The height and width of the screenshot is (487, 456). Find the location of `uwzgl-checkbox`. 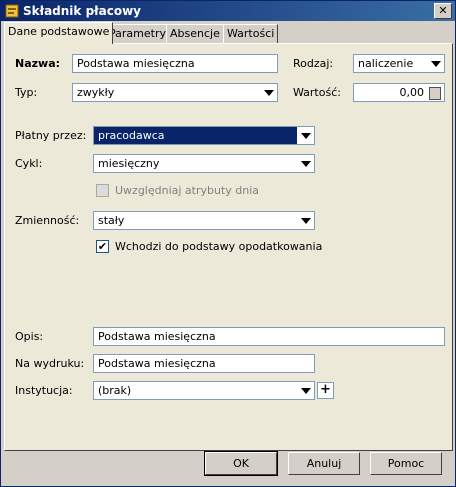

uwzgl-checkbox is located at coordinates (102, 190).